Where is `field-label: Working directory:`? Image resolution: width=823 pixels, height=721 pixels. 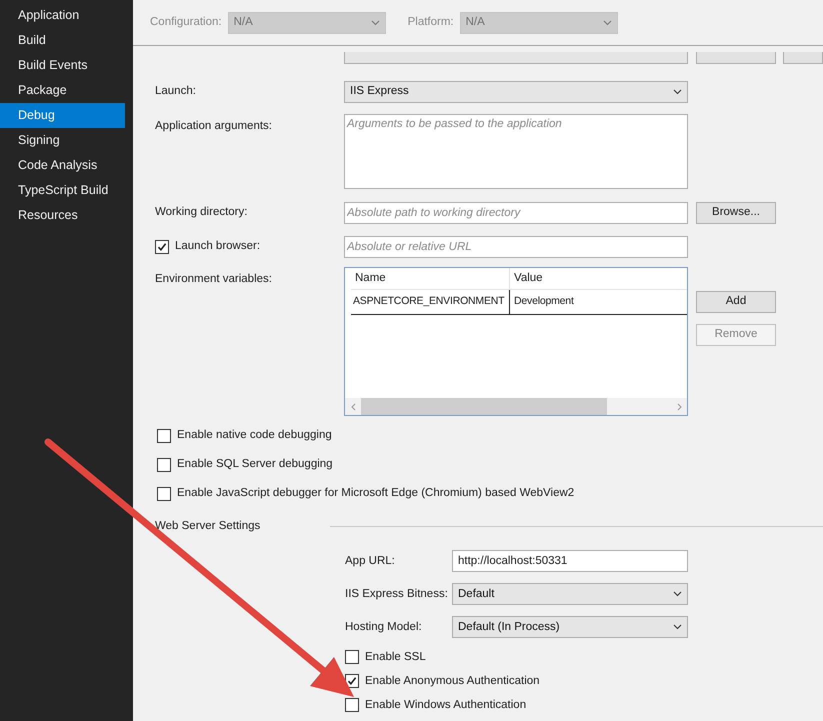
field-label: Working directory: is located at coordinates (201, 212).